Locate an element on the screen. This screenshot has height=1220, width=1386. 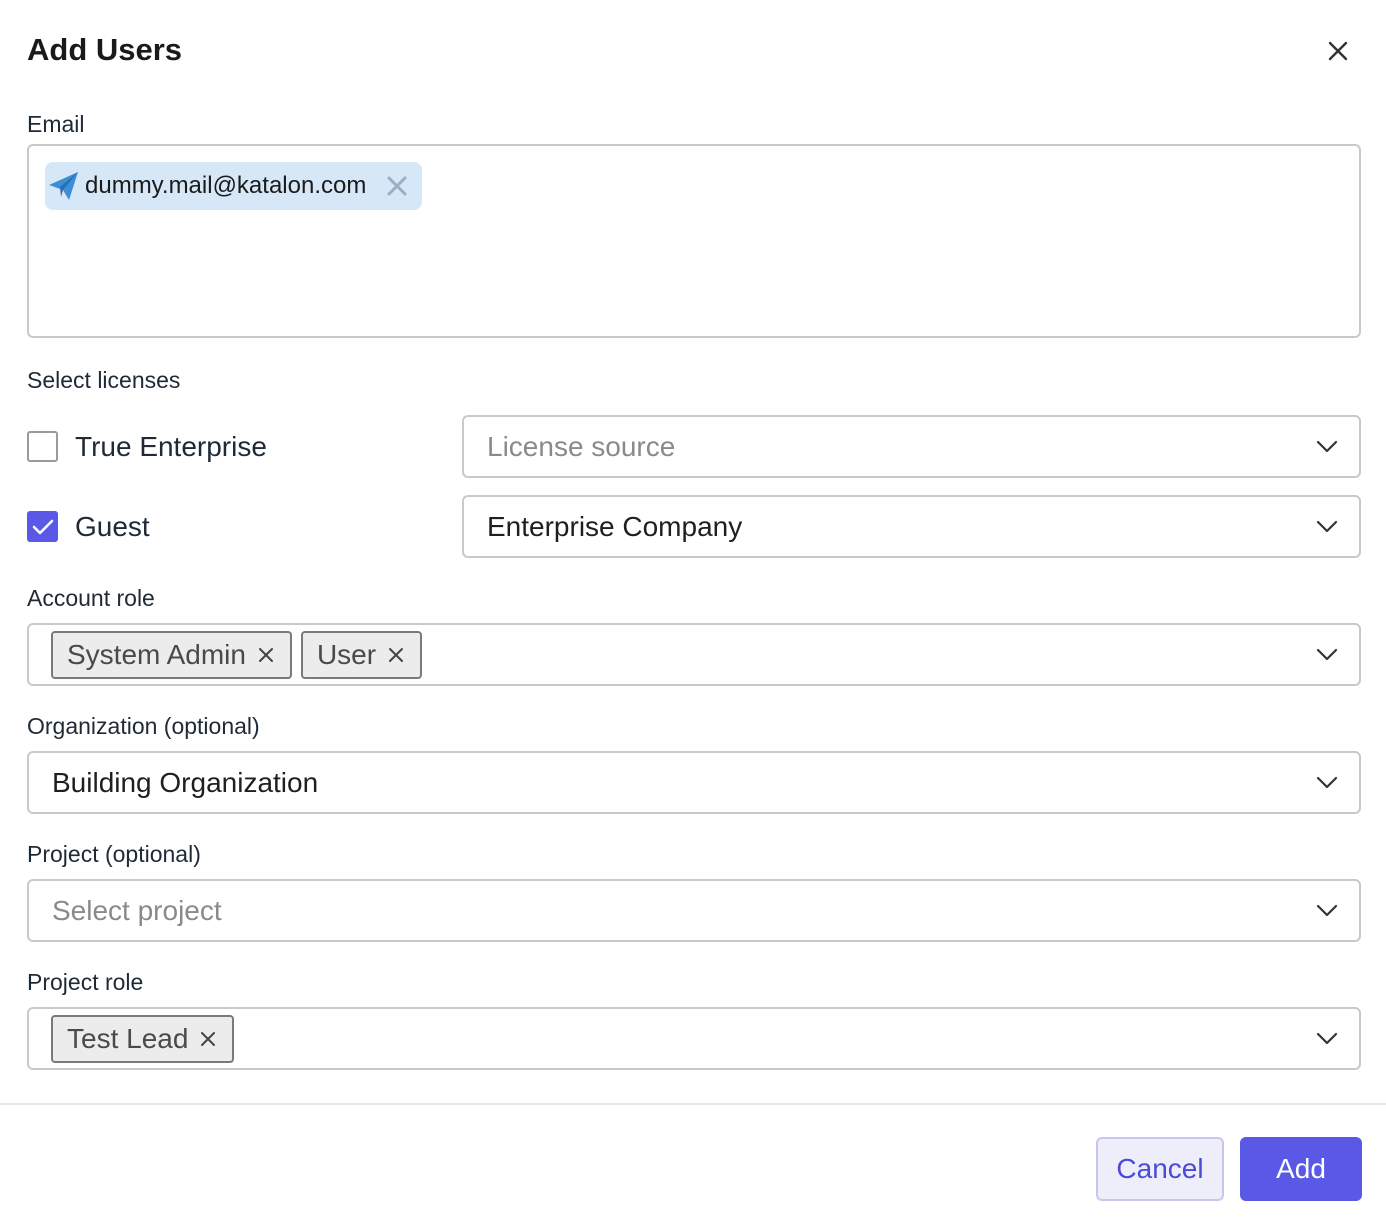
checkmark-icon is located at coordinates (42, 526).